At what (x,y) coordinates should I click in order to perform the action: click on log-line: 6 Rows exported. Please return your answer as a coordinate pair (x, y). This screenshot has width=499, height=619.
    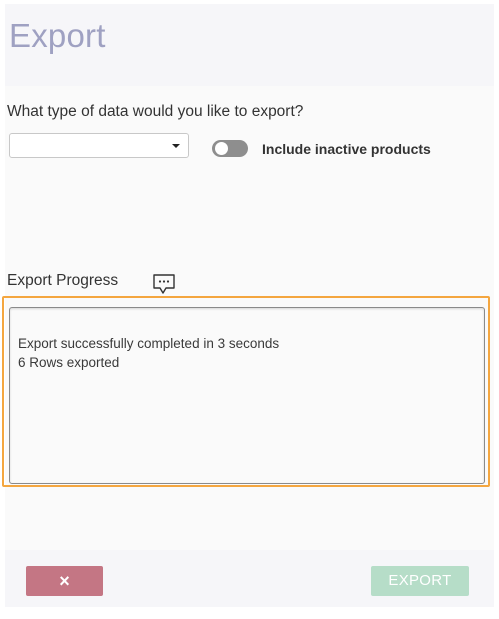
    Looking at the image, I should click on (69, 362).